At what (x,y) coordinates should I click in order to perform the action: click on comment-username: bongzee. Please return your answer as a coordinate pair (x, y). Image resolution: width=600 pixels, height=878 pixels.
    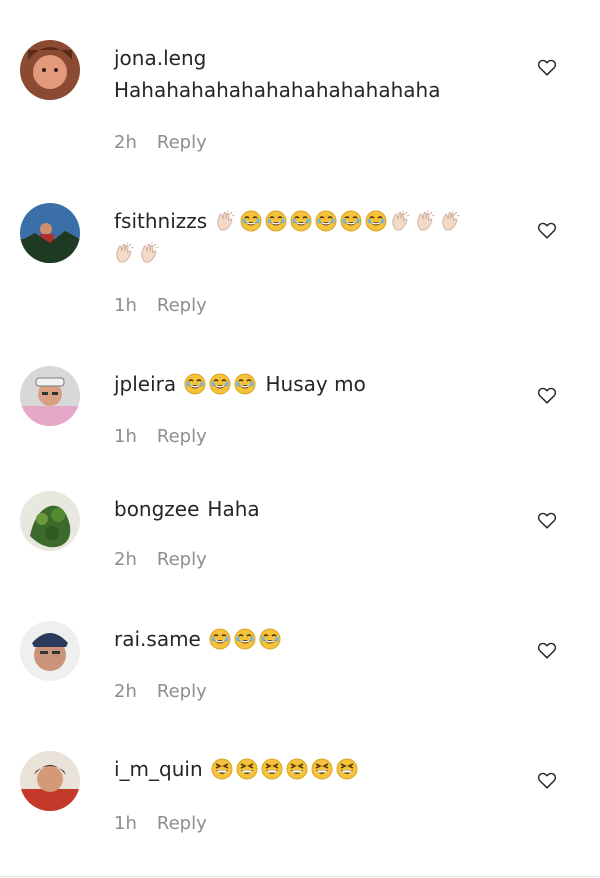
    Looking at the image, I should click on (156, 509).